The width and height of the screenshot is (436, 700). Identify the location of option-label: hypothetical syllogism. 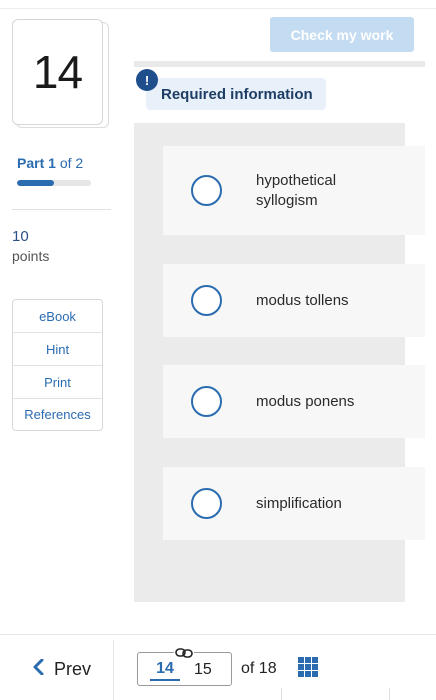
(296, 190).